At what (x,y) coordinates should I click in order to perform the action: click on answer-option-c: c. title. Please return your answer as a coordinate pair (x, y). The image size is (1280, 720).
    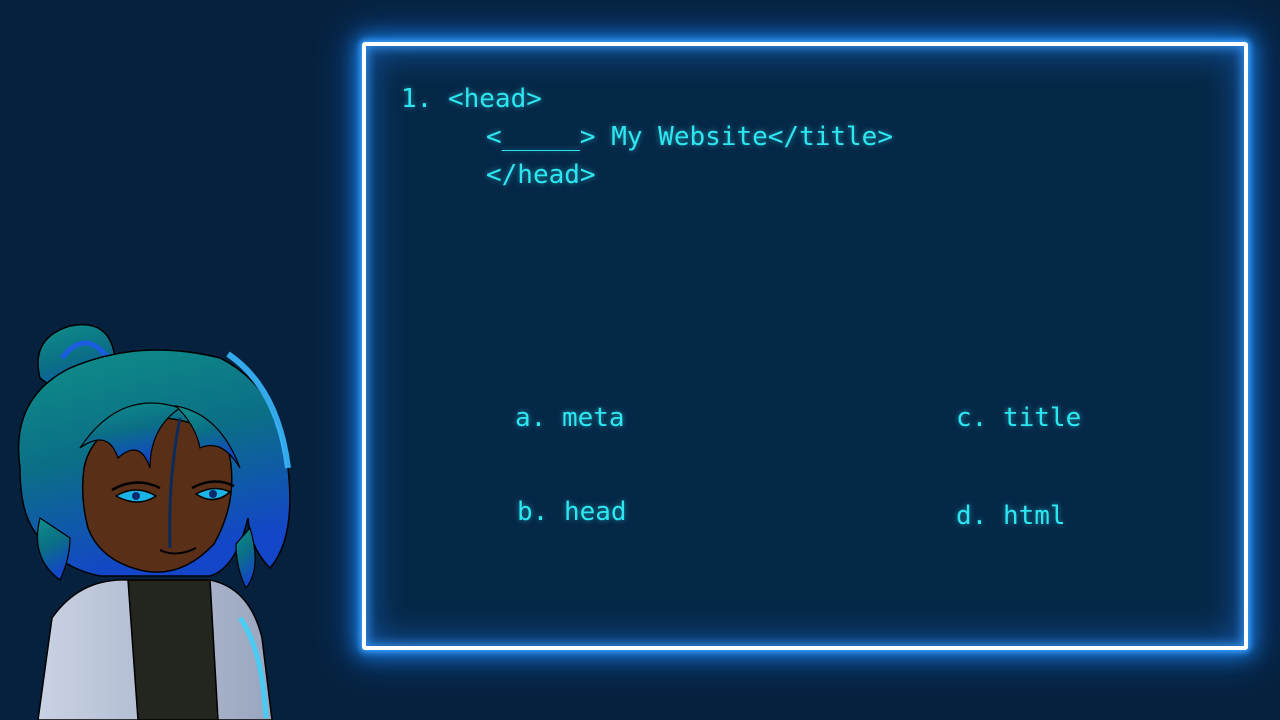
    Looking at the image, I should click on (1018, 418).